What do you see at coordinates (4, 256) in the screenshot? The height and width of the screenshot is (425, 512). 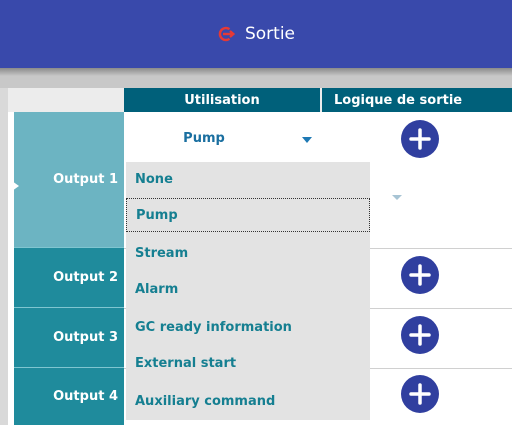 I see `left-strip` at bounding box center [4, 256].